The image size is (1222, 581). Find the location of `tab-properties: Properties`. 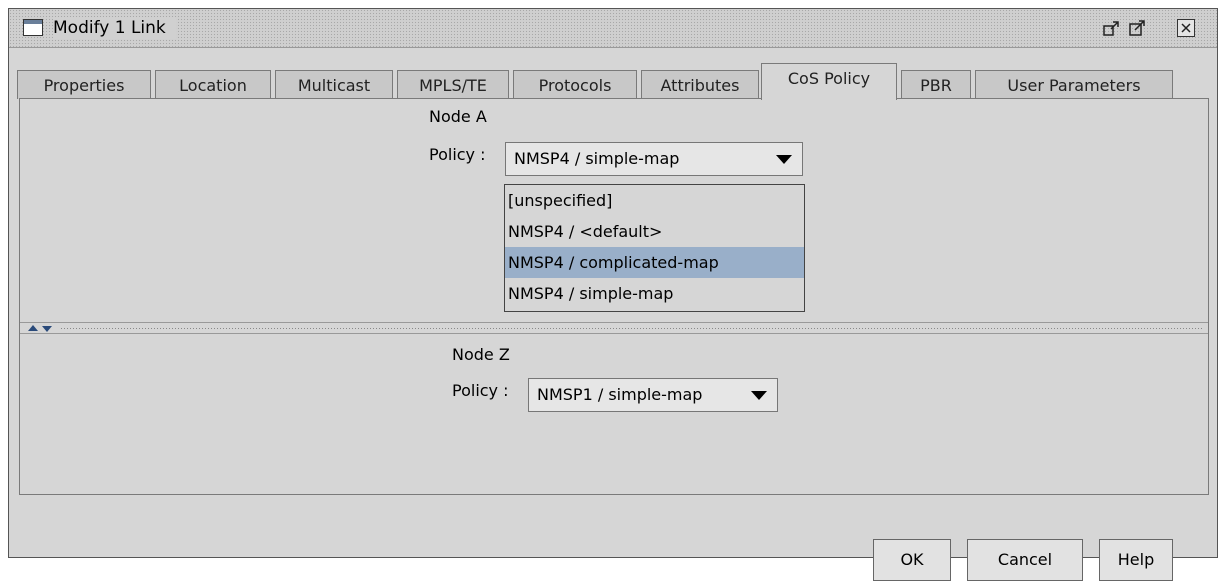

tab-properties: Properties is located at coordinates (84, 84).